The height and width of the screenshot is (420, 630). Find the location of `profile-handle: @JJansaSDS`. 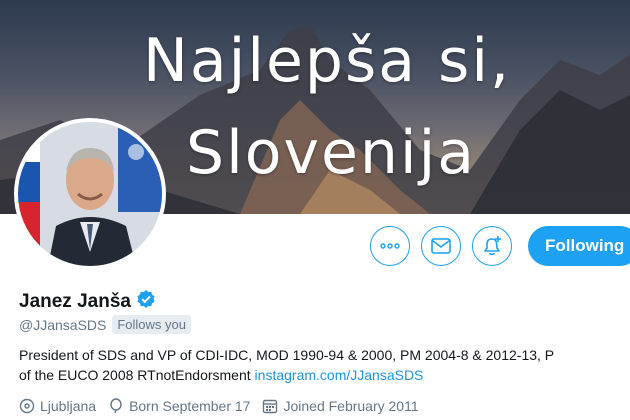

profile-handle: @JJansaSDS is located at coordinates (63, 324).